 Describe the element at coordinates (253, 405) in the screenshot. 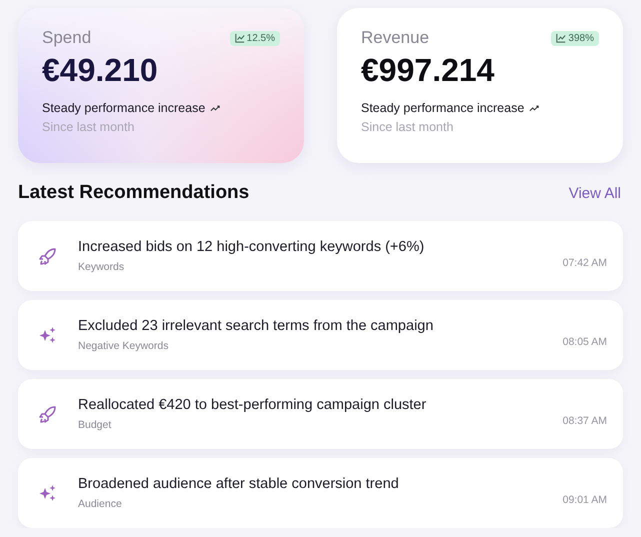

I see `recommendation-text: Reallocated €420 to best-performing campaign cluster` at that location.